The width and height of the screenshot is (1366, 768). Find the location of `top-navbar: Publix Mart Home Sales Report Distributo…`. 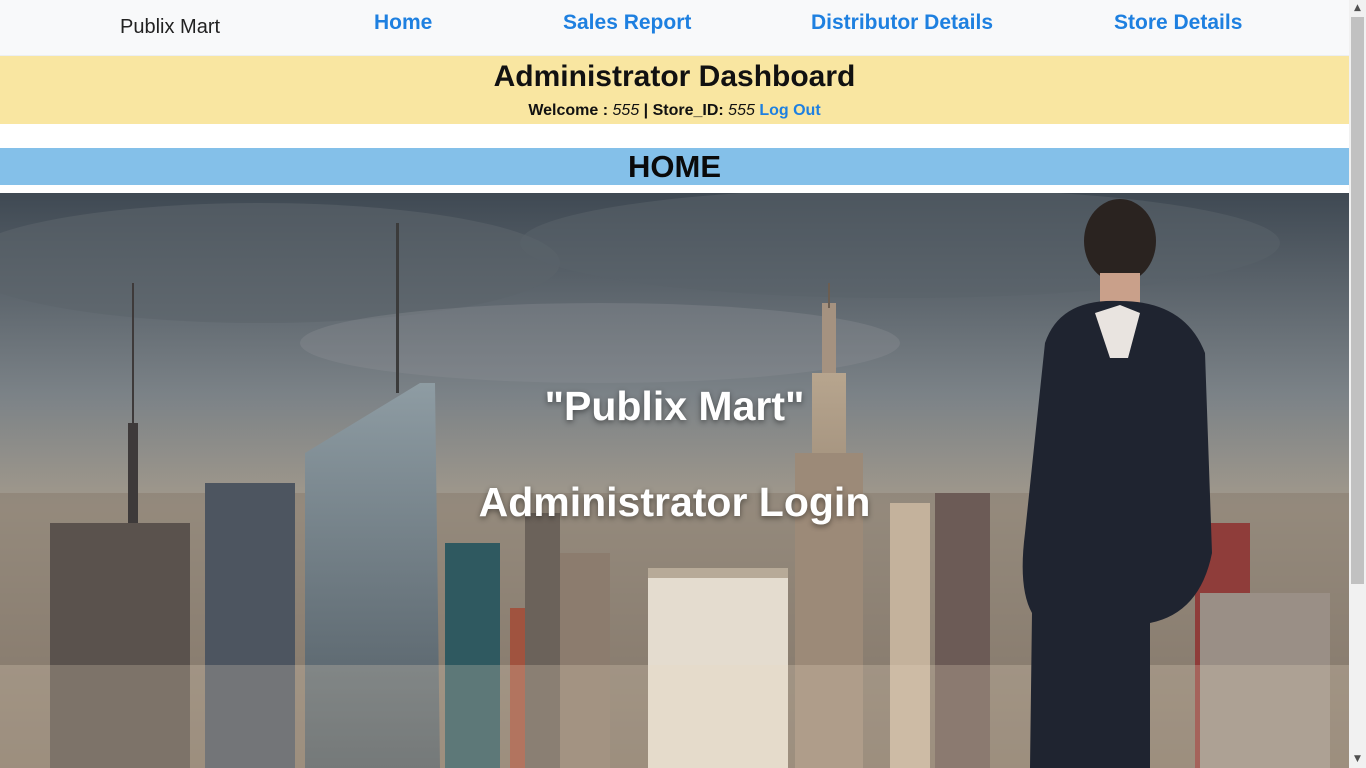

top-navbar: Publix Mart Home Sales Report Distributo… is located at coordinates (674, 28).